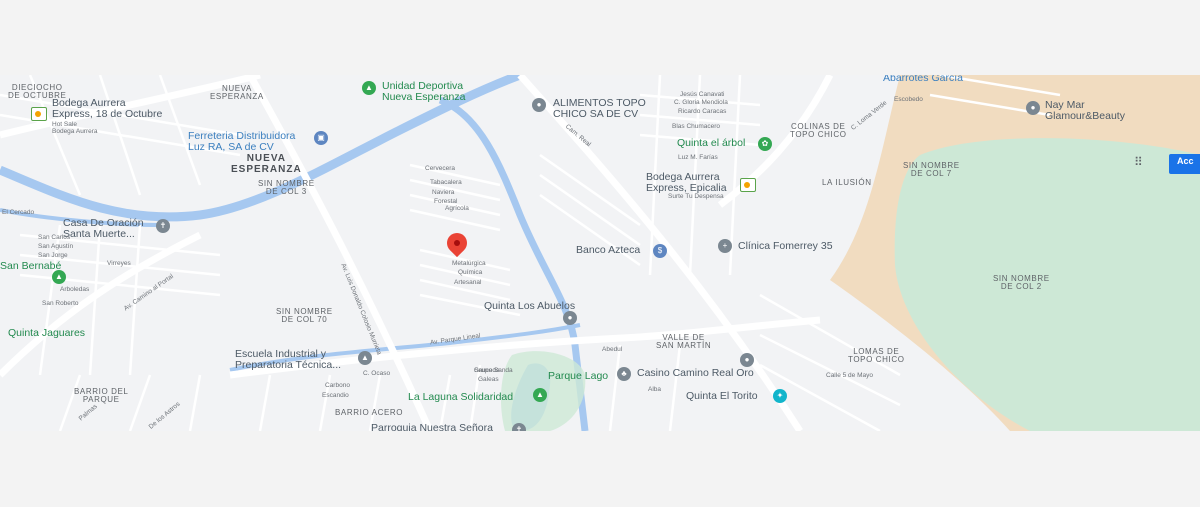 The image size is (1200, 507). Describe the element at coordinates (696, 126) in the screenshot. I see `street-label: Blas Chumacero` at that location.